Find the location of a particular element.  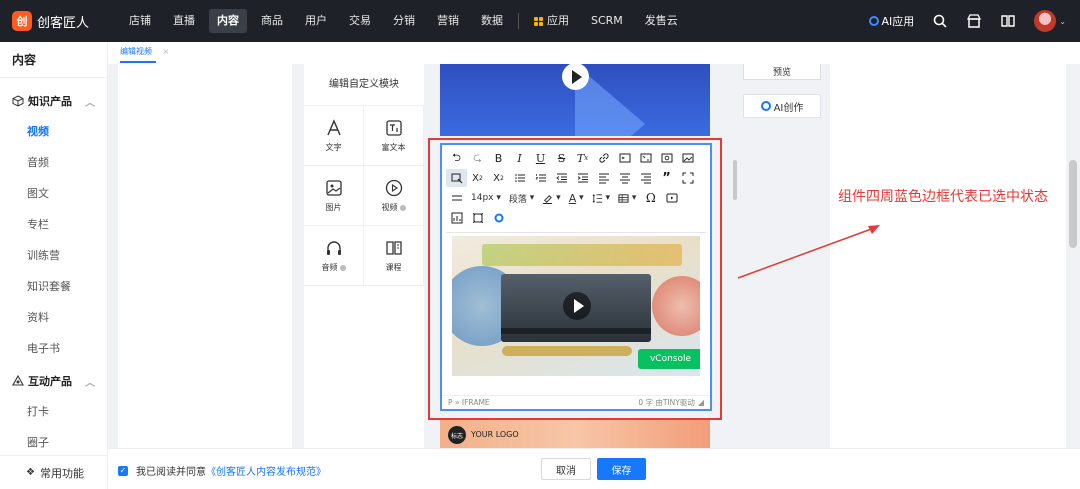

sidebar-item-bundle: 知识套餐 is located at coordinates (53, 286).